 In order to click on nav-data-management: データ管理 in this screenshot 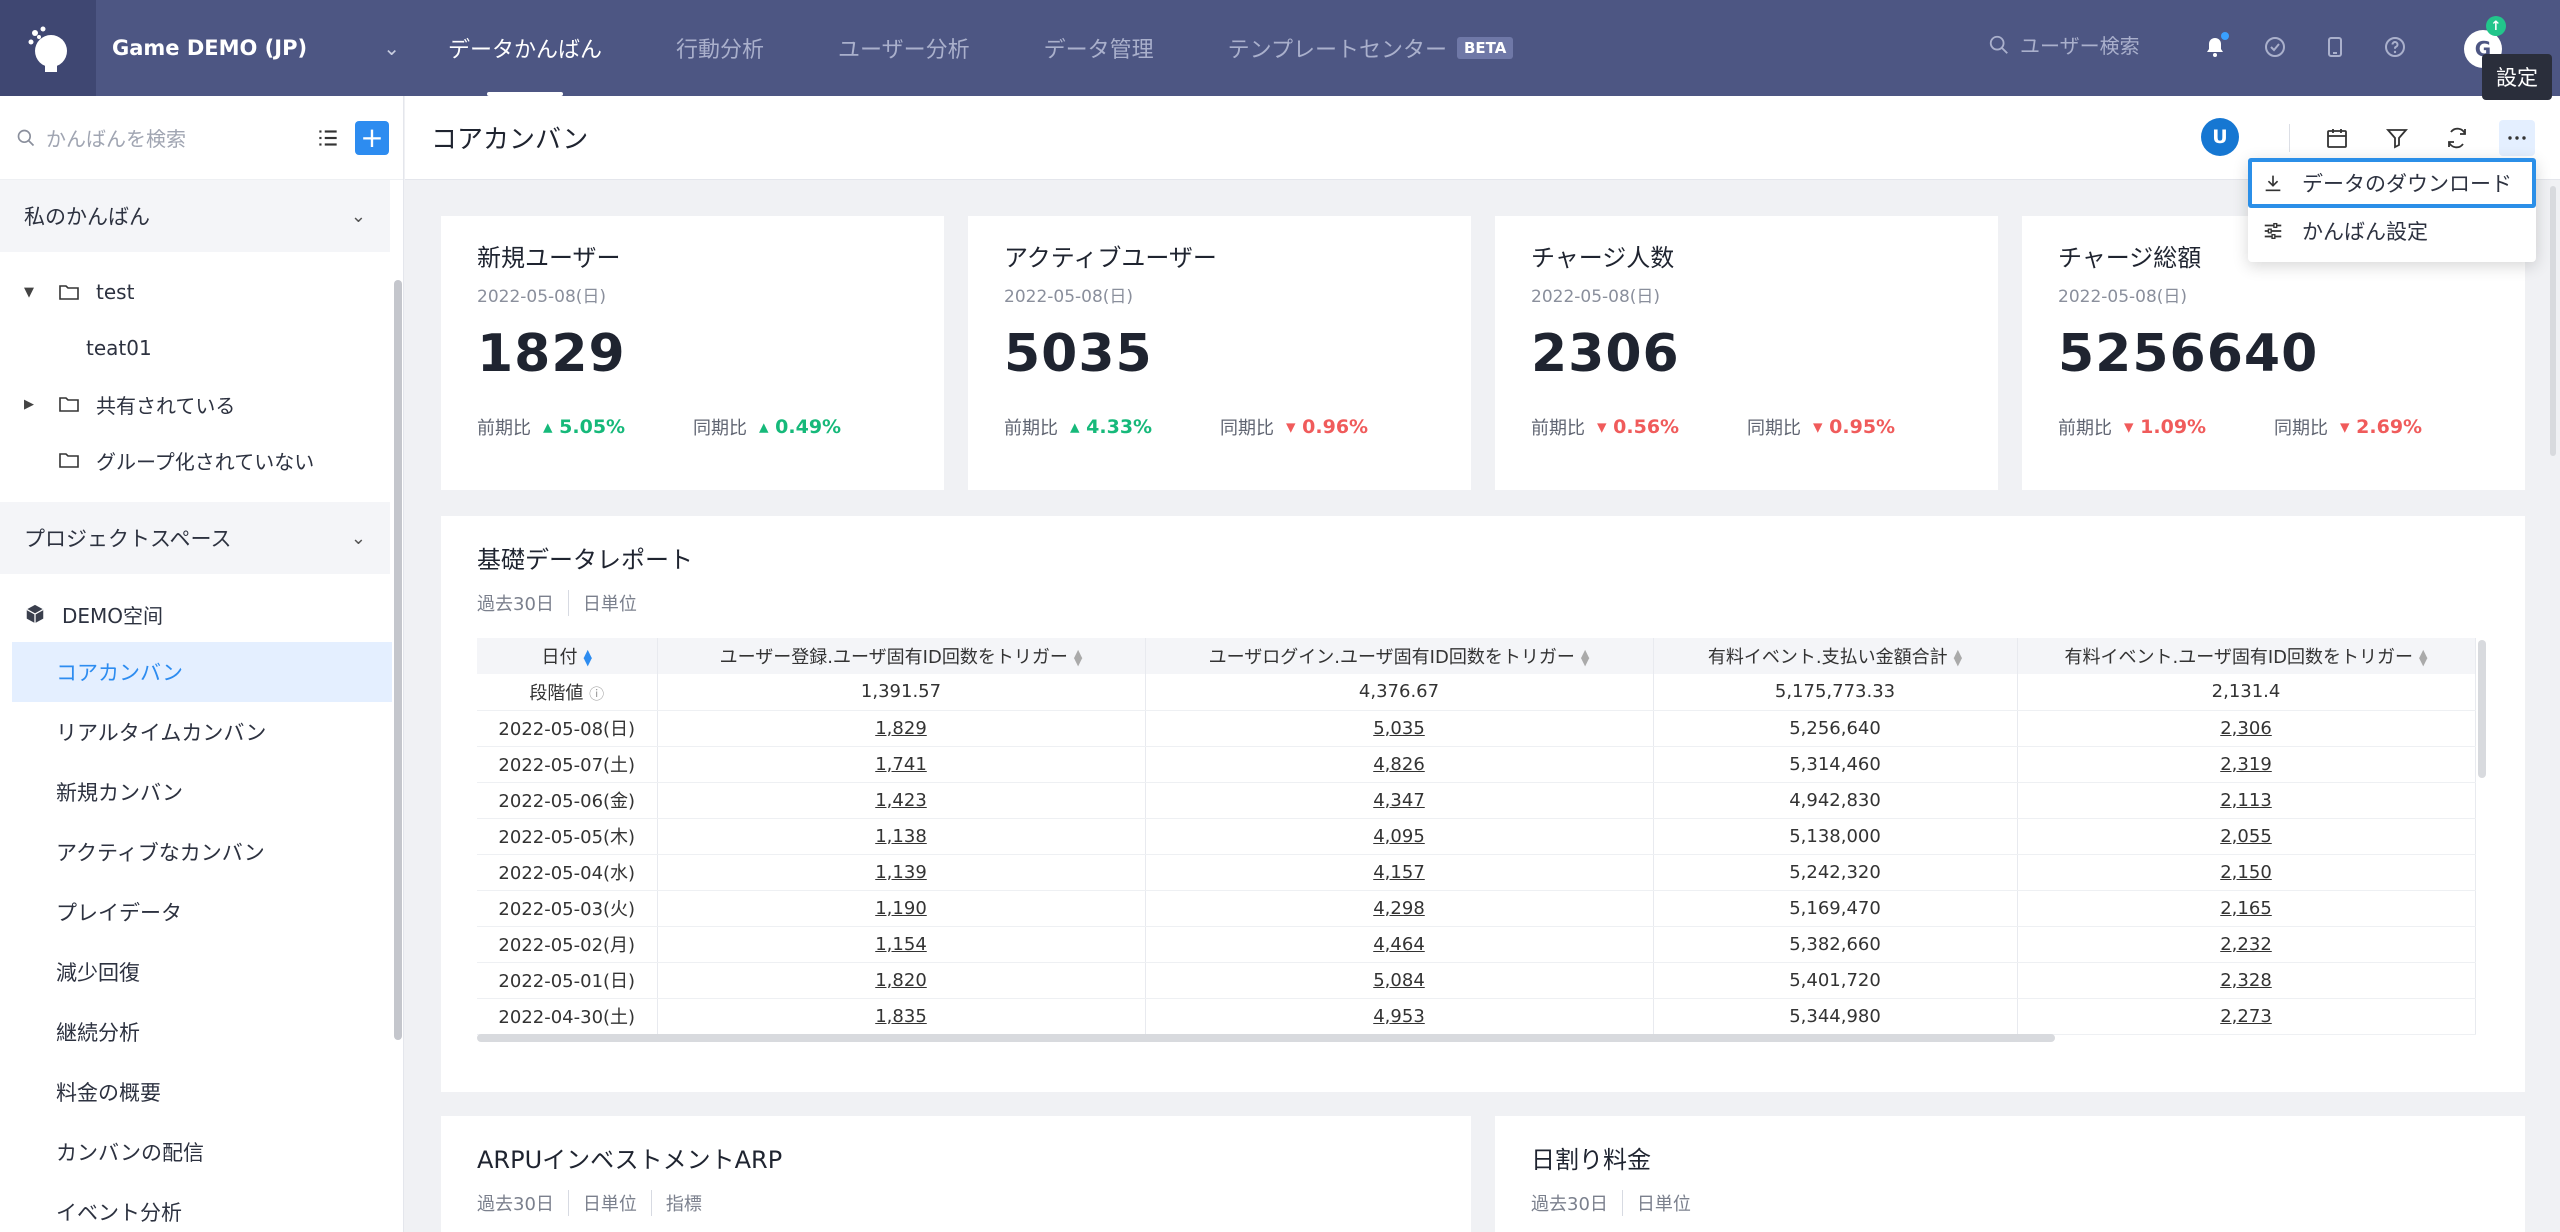, I will do `click(1099, 48)`.